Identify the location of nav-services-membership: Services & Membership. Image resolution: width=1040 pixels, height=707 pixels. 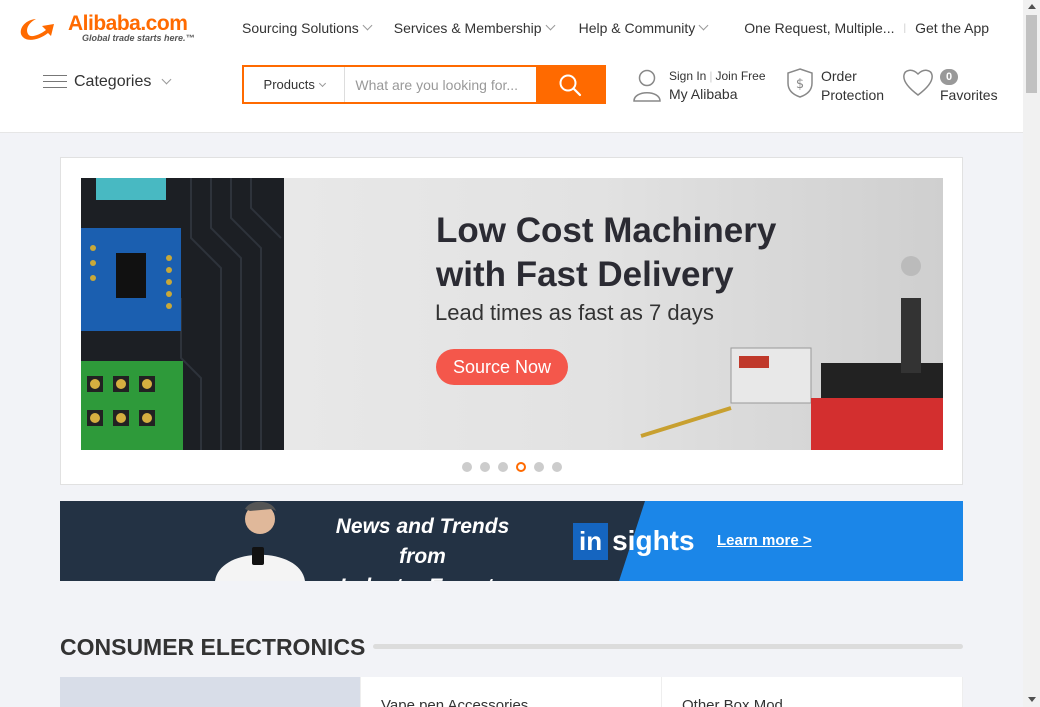
(474, 28).